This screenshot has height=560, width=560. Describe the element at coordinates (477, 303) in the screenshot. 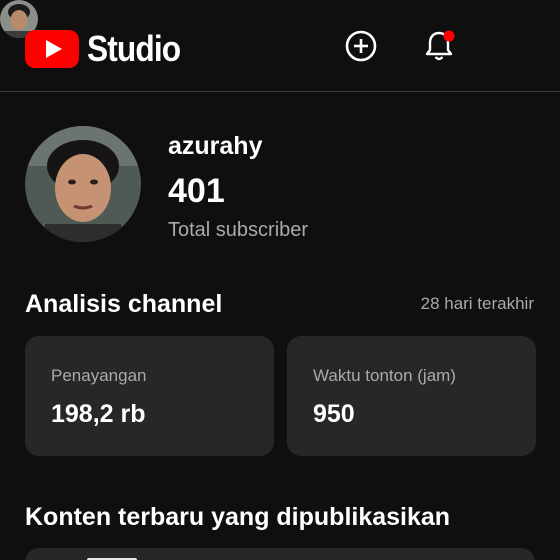

I see `analytics-period: 28 hari terakhir` at that location.